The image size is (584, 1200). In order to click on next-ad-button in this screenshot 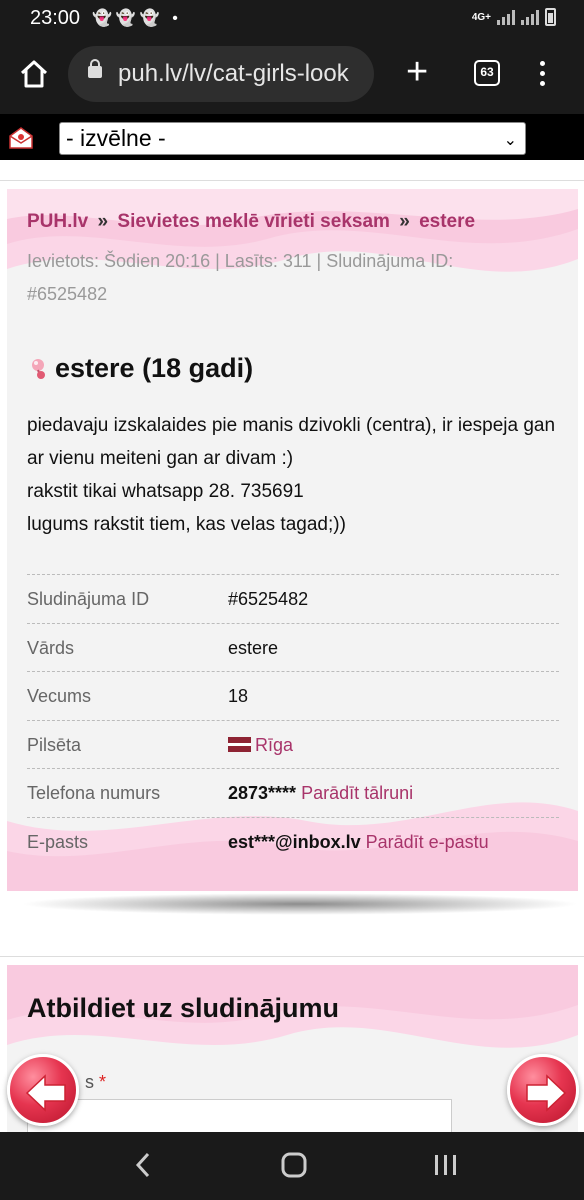, I will do `click(543, 1090)`.